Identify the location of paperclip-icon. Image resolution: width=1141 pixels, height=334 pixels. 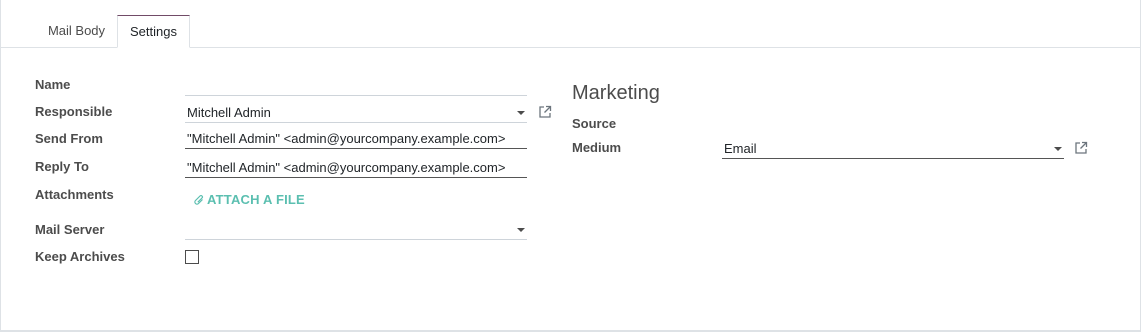
(198, 200).